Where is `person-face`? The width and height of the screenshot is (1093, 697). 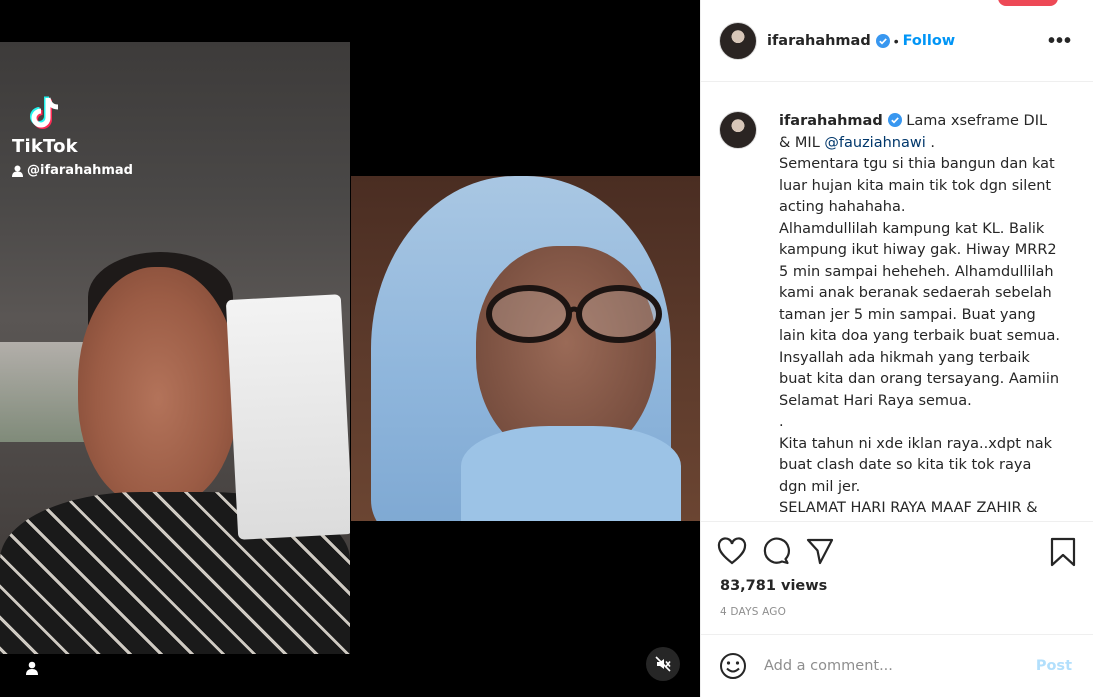
person-face is located at coordinates (158, 387).